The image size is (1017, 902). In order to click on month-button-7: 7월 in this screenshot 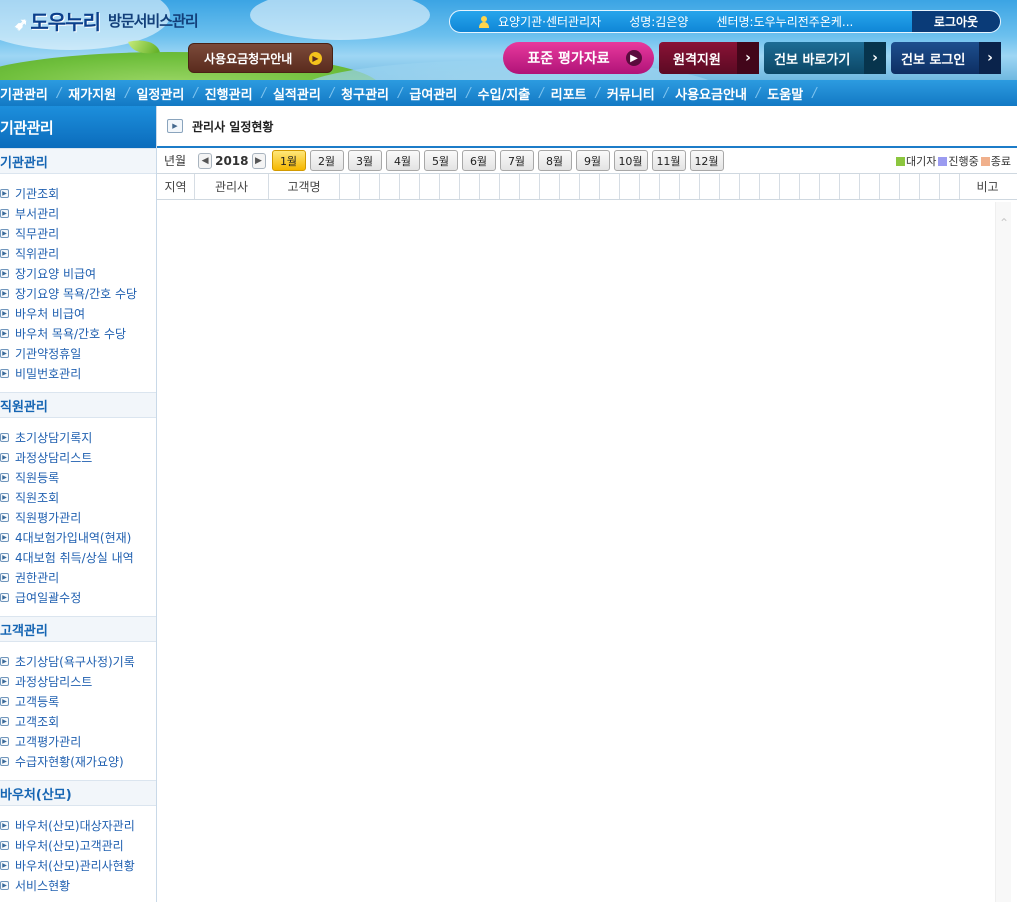, I will do `click(516, 160)`.